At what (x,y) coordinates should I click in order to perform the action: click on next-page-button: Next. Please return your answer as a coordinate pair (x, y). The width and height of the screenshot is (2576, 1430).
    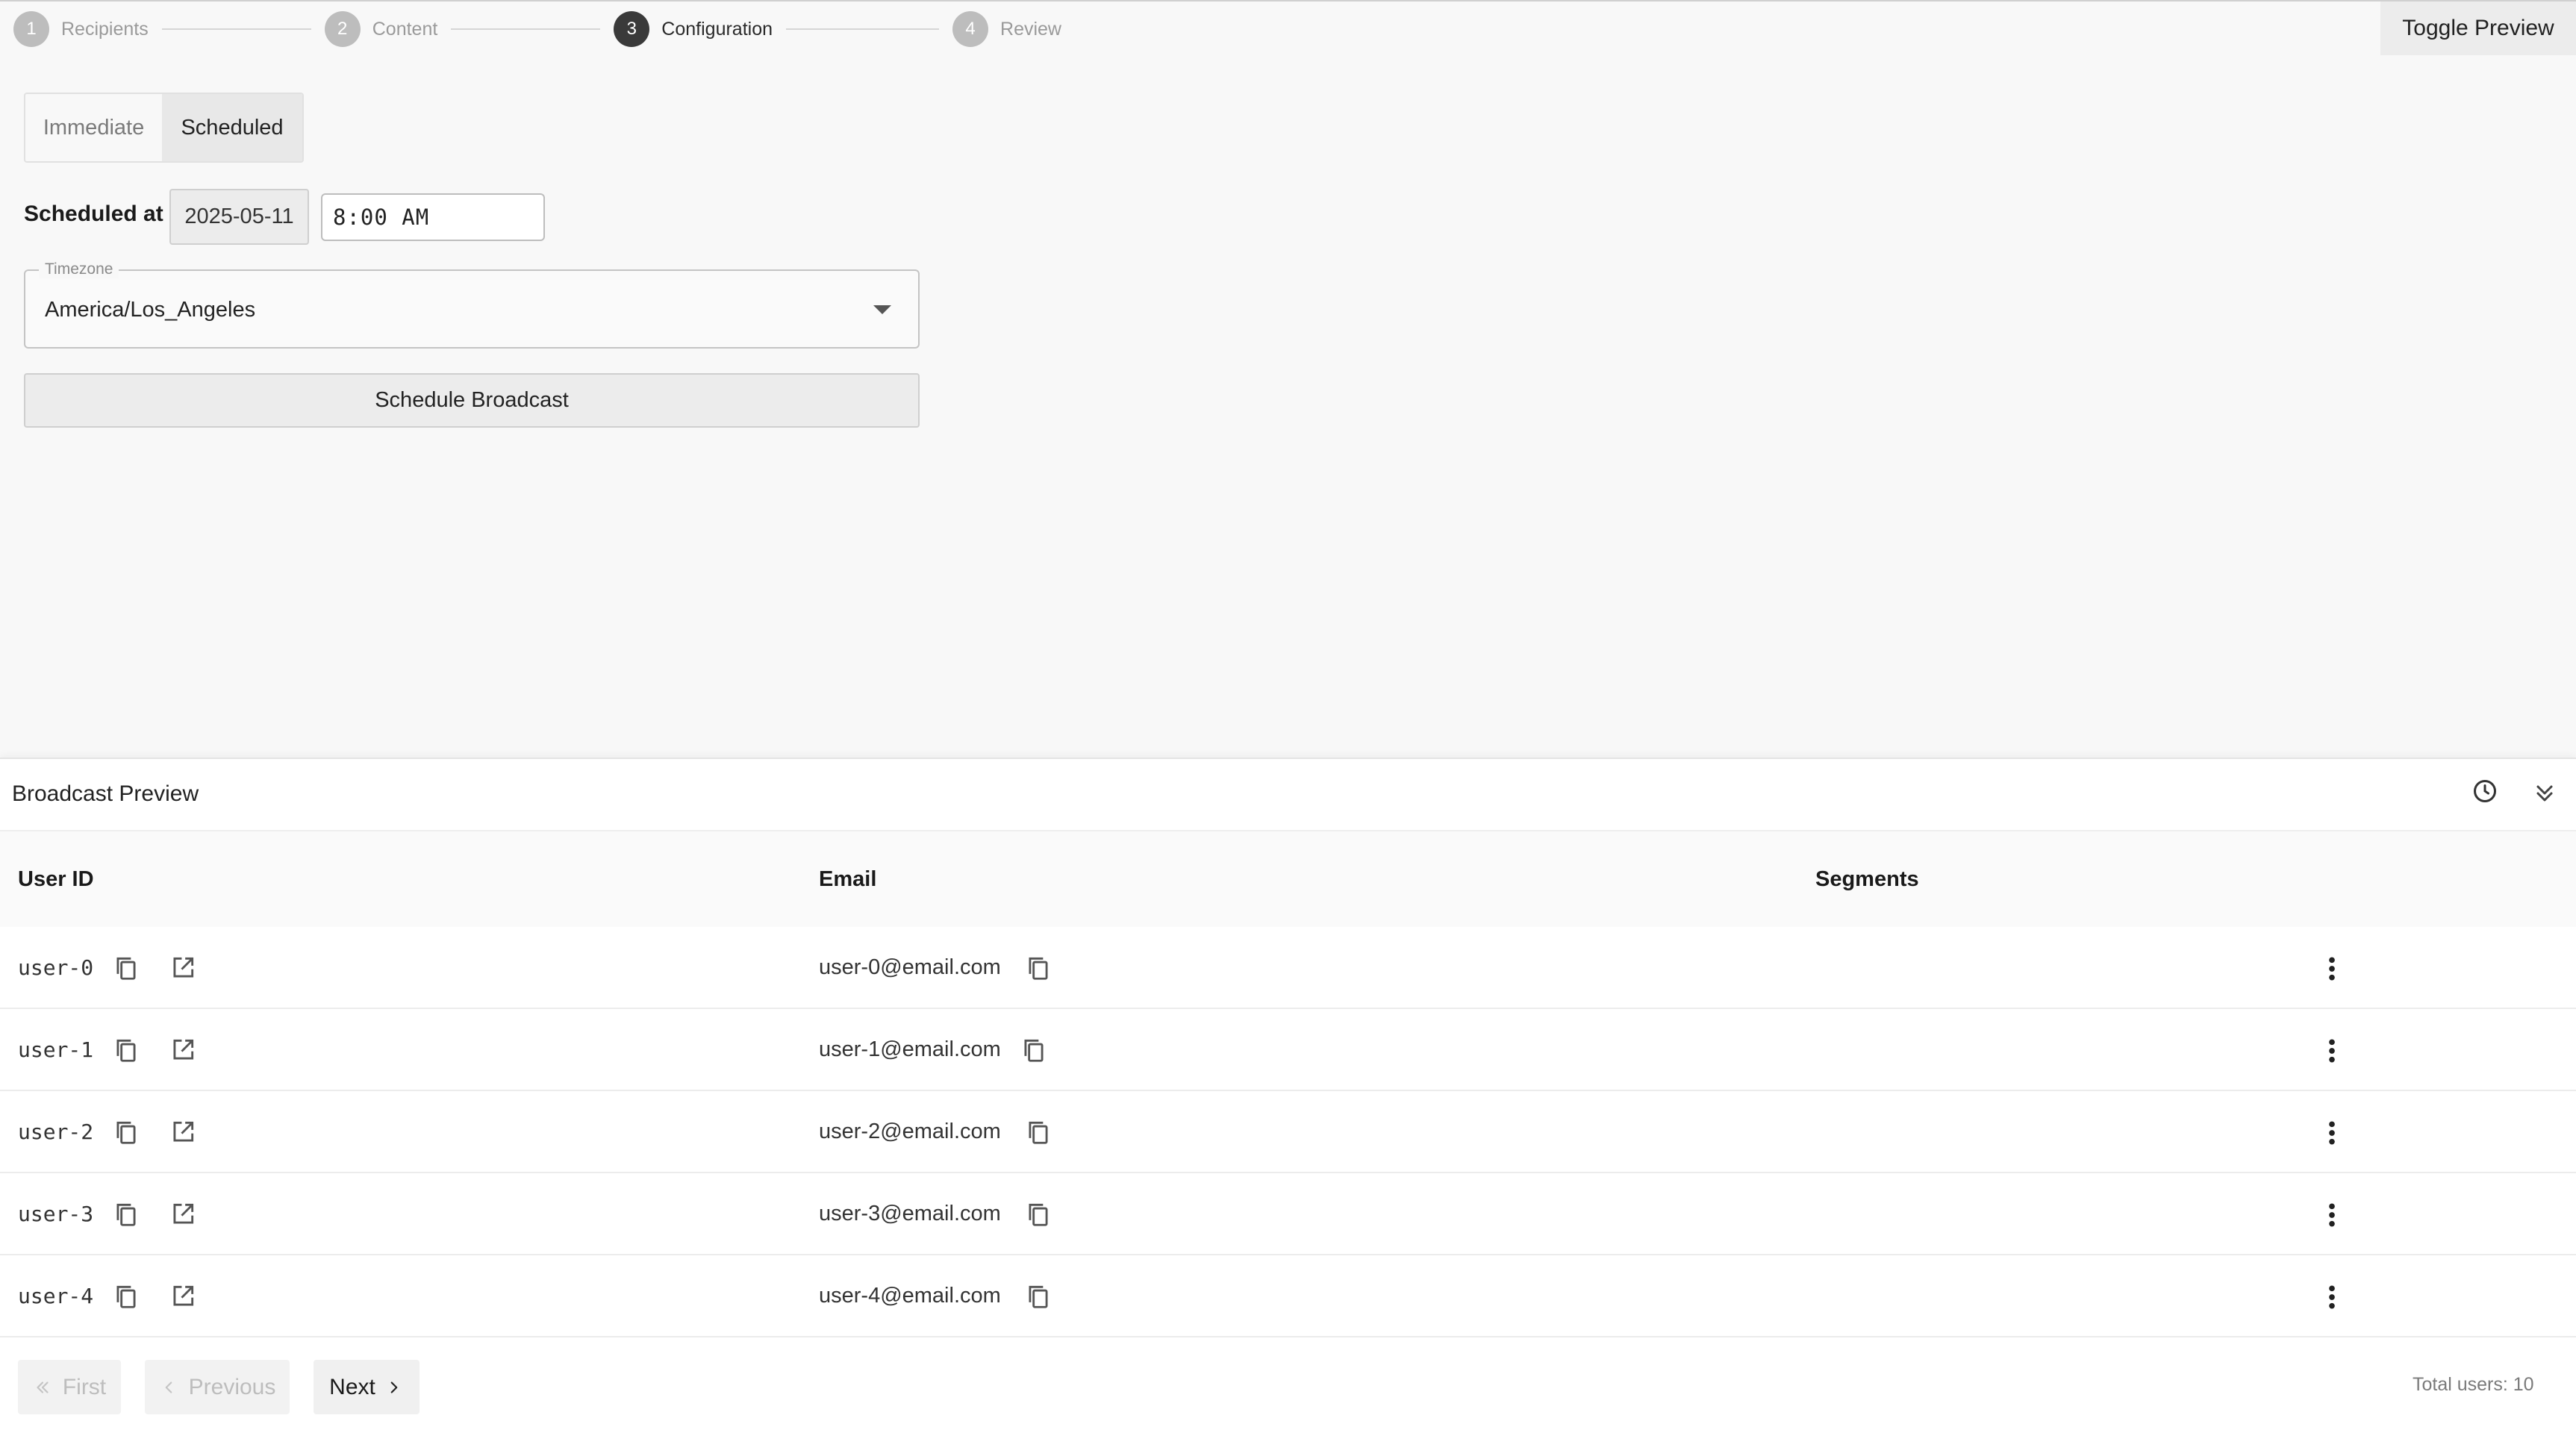
    Looking at the image, I should click on (367, 1387).